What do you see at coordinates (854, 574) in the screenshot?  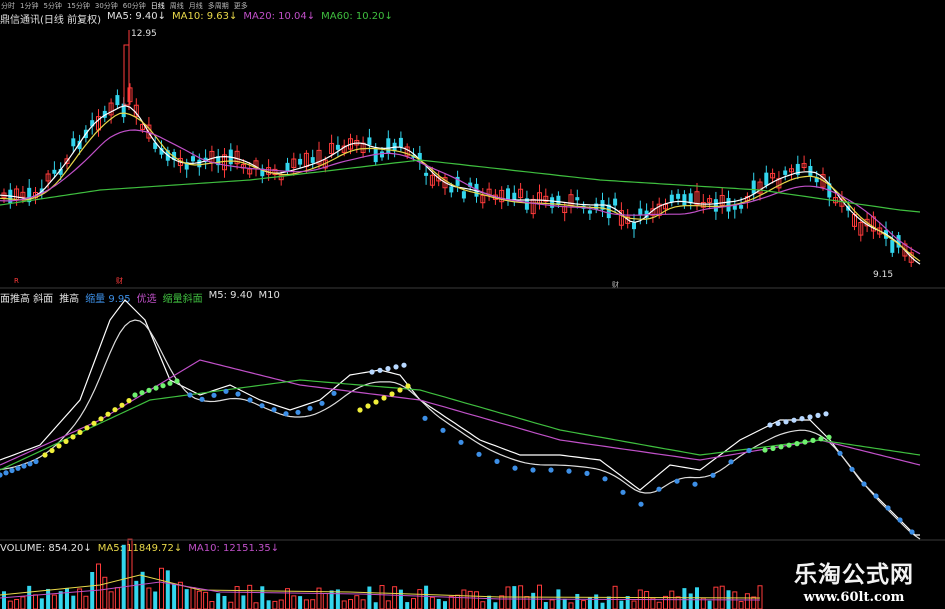 I see `watermark-logo: 乐淘公式网` at bounding box center [854, 574].